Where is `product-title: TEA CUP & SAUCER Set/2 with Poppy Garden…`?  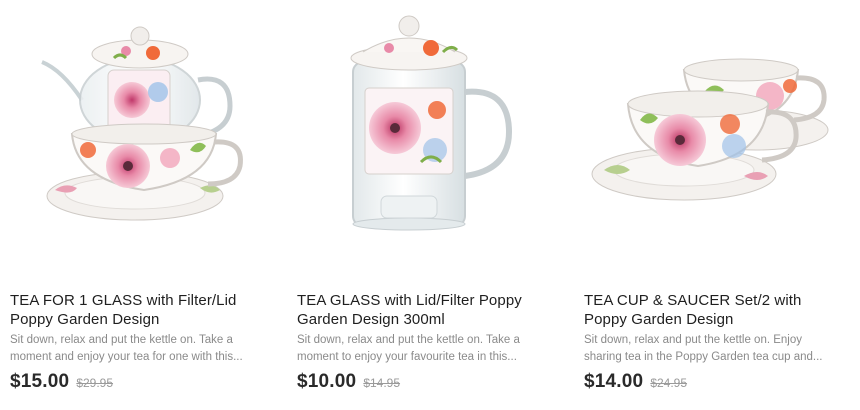 product-title: TEA CUP & SAUCER Set/2 with Poppy Garden… is located at coordinates (711, 310).